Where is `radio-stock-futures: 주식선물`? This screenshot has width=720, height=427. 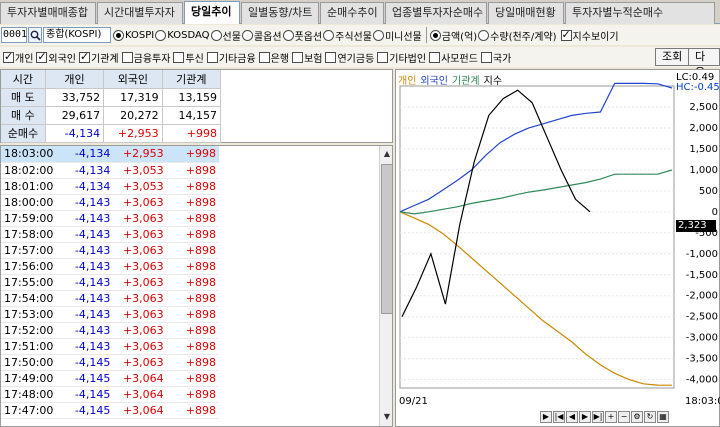
radio-stock-futures: 주식선물 is located at coordinates (347, 35).